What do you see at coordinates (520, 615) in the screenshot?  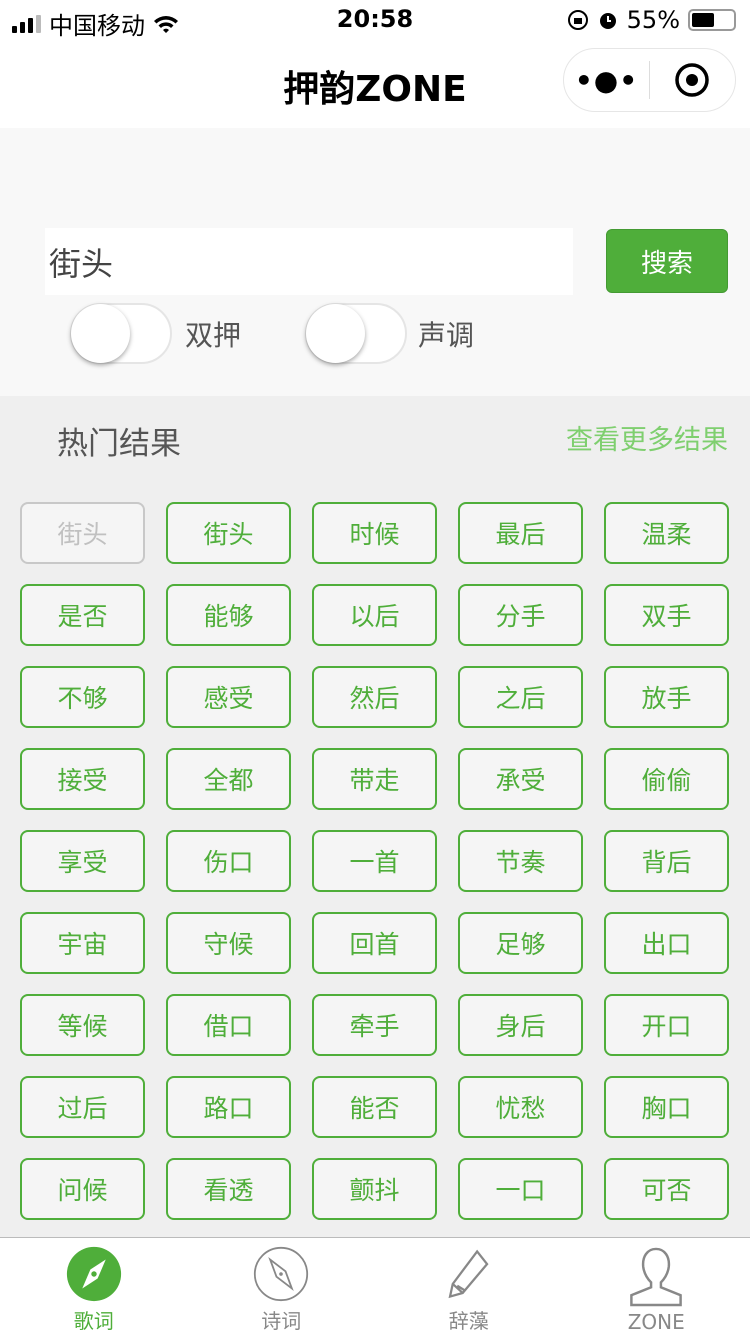 I see `rhyme-word-chip: 分手` at bounding box center [520, 615].